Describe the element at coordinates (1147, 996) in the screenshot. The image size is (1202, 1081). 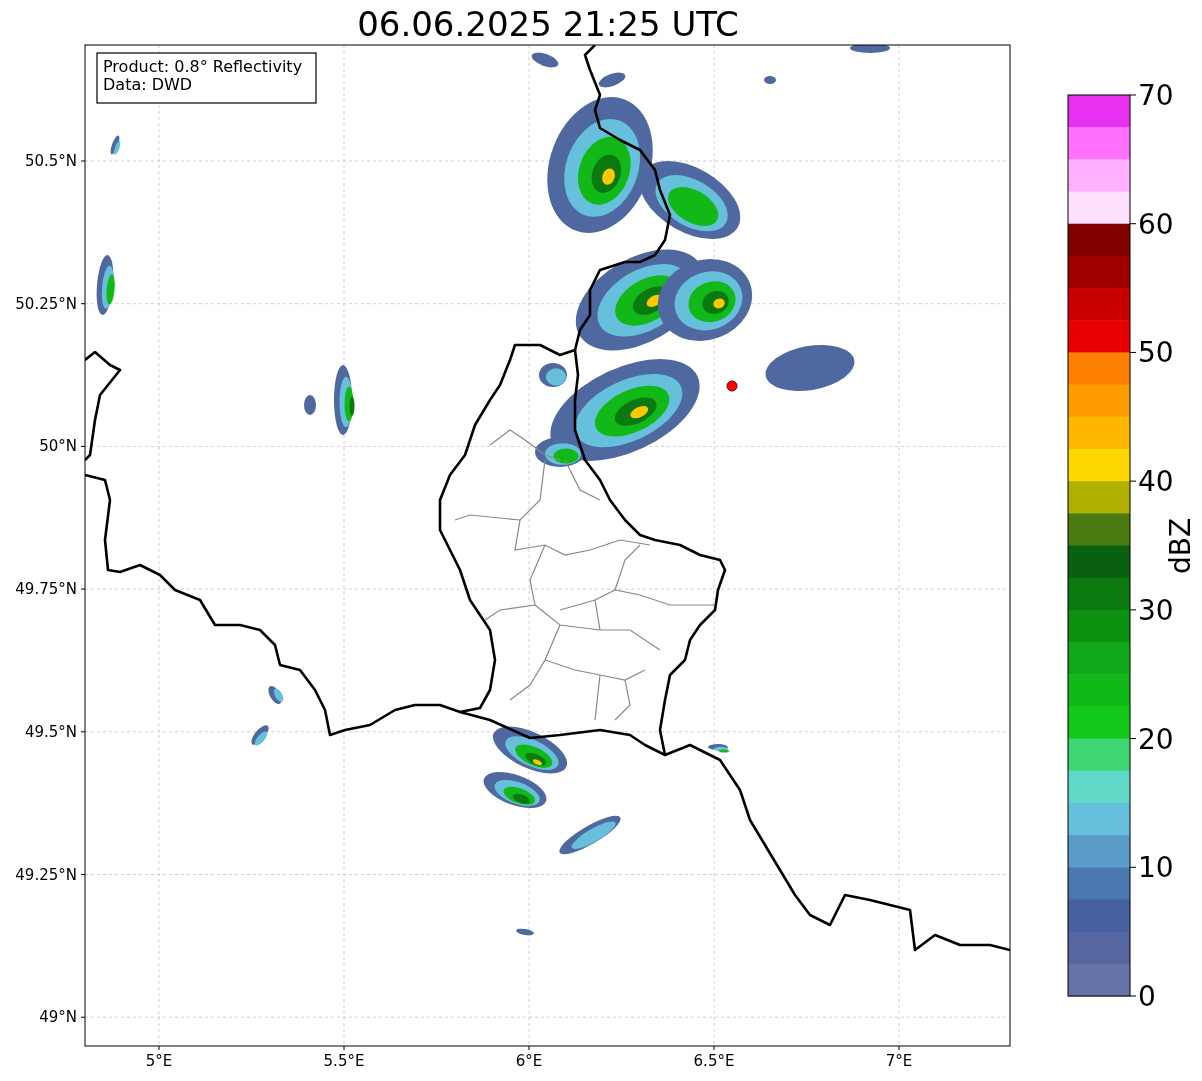
I see `colorbar-tick-label: 0` at that location.